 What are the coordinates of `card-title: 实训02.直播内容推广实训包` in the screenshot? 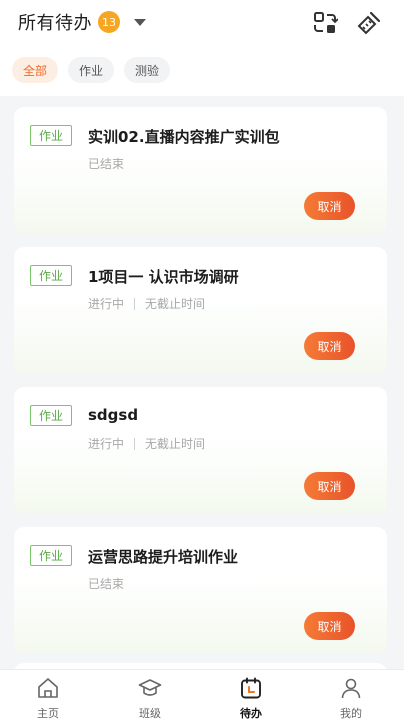 It's located at (184, 137).